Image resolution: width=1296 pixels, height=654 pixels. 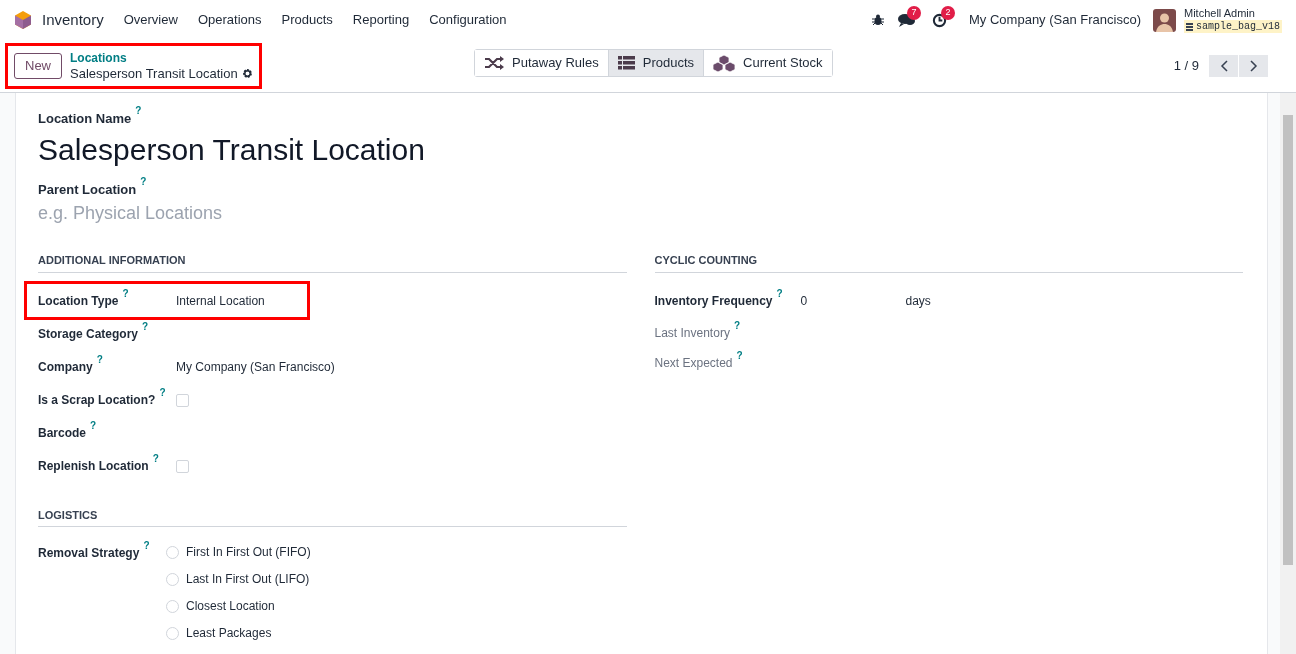 I want to click on section-title: LOGISTICS, so click(x=332, y=516).